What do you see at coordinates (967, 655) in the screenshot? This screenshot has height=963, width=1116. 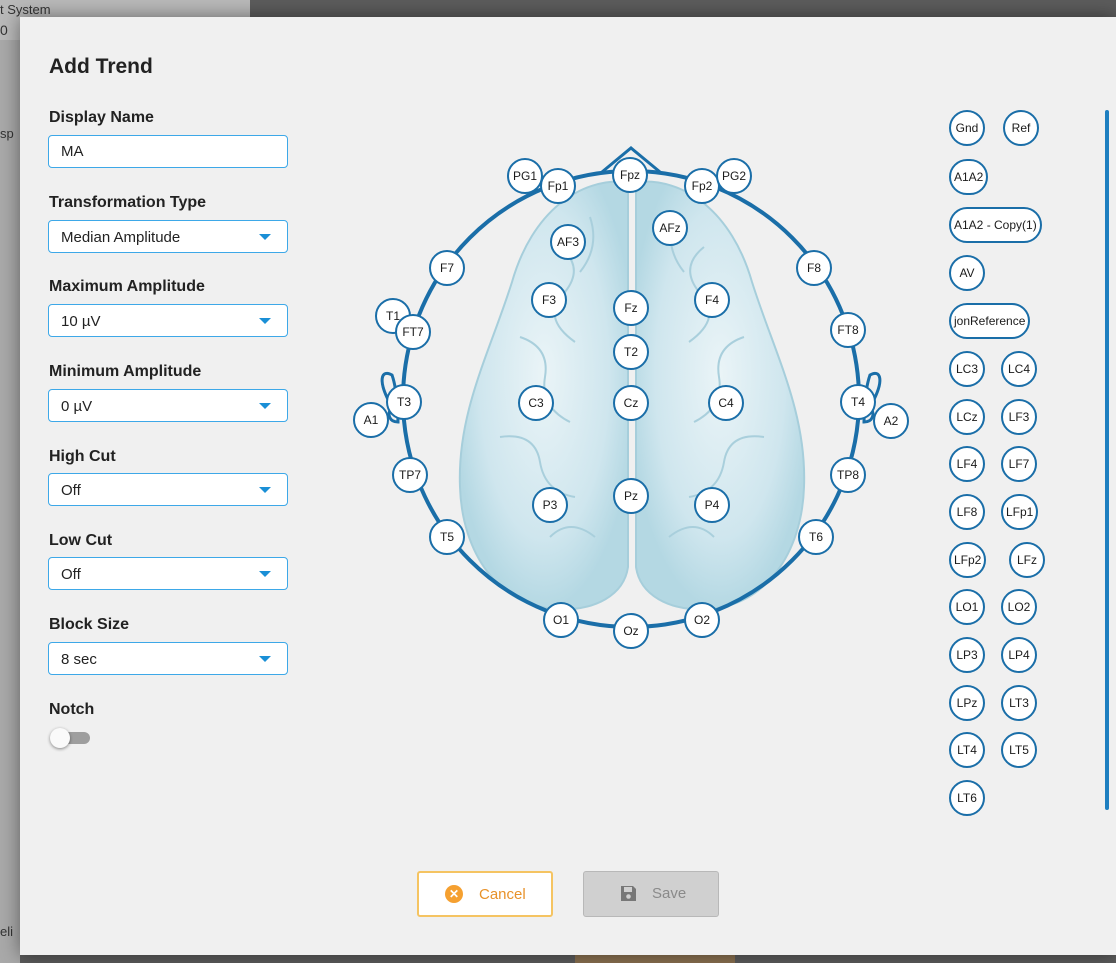 I see `reference-item: LP3` at bounding box center [967, 655].